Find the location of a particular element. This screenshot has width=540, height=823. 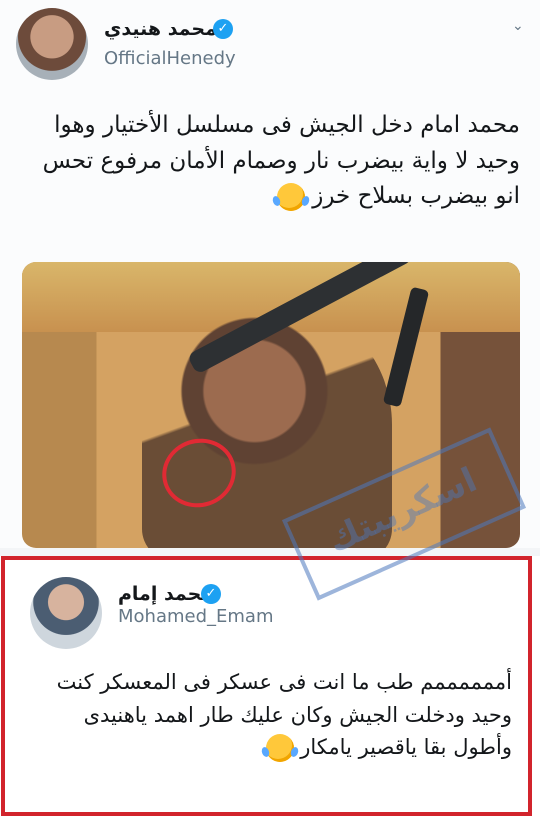

display-name: محمد إمام is located at coordinates (165, 594).